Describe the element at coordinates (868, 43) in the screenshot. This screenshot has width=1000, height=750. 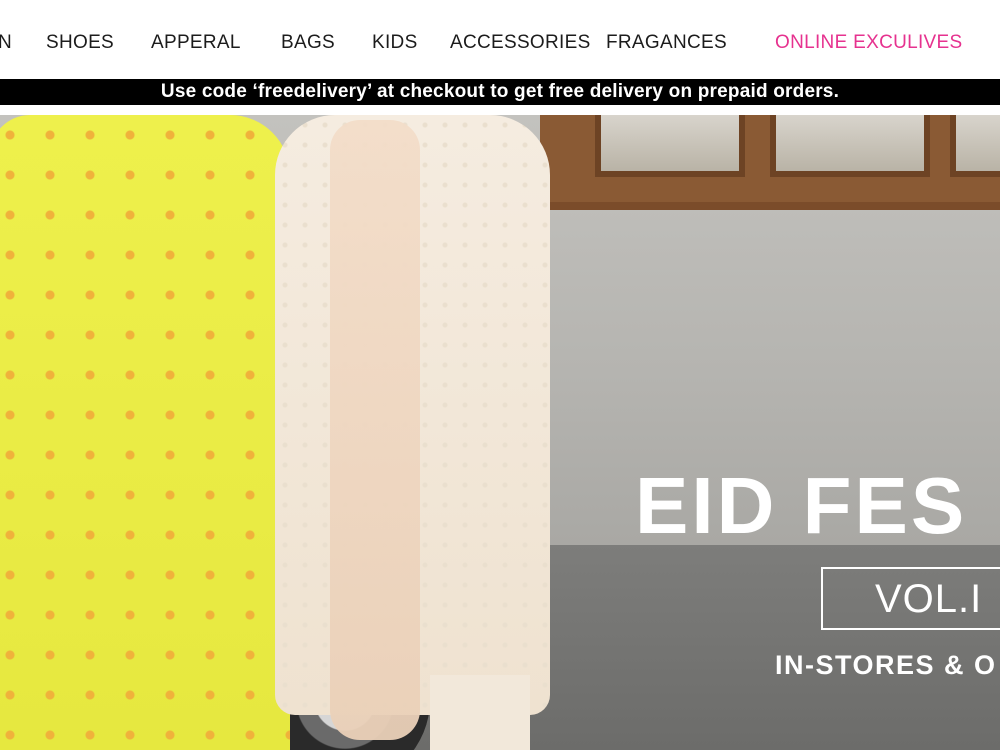
I see `nav-item-online-exclusives: ONLINE EXCULIVES` at that location.